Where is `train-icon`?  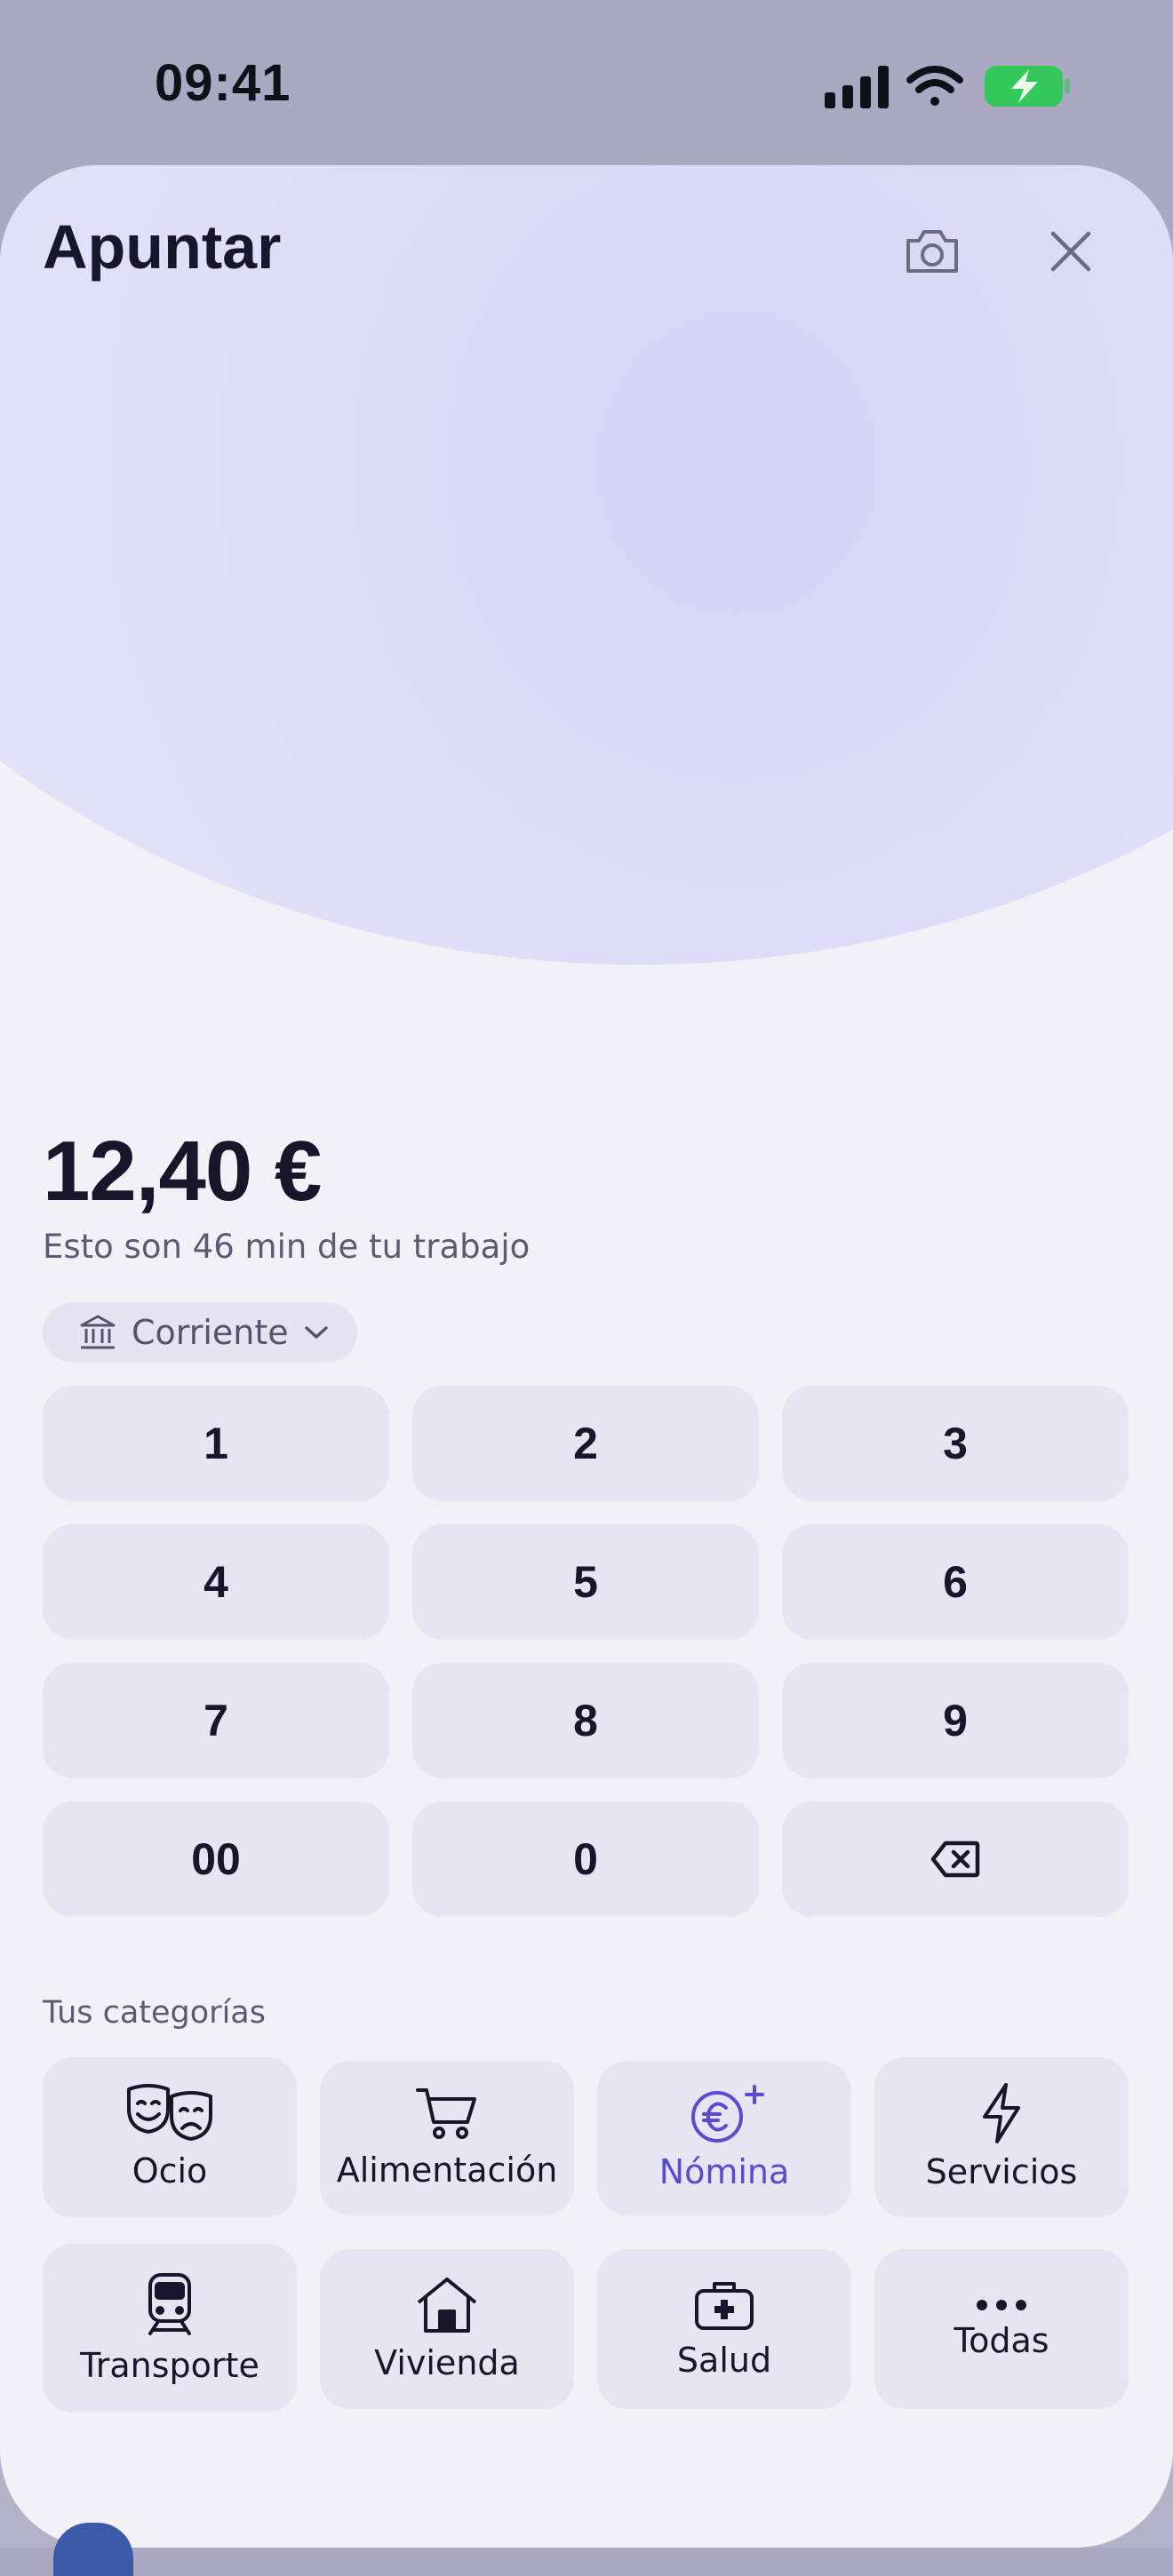 train-icon is located at coordinates (169, 2304).